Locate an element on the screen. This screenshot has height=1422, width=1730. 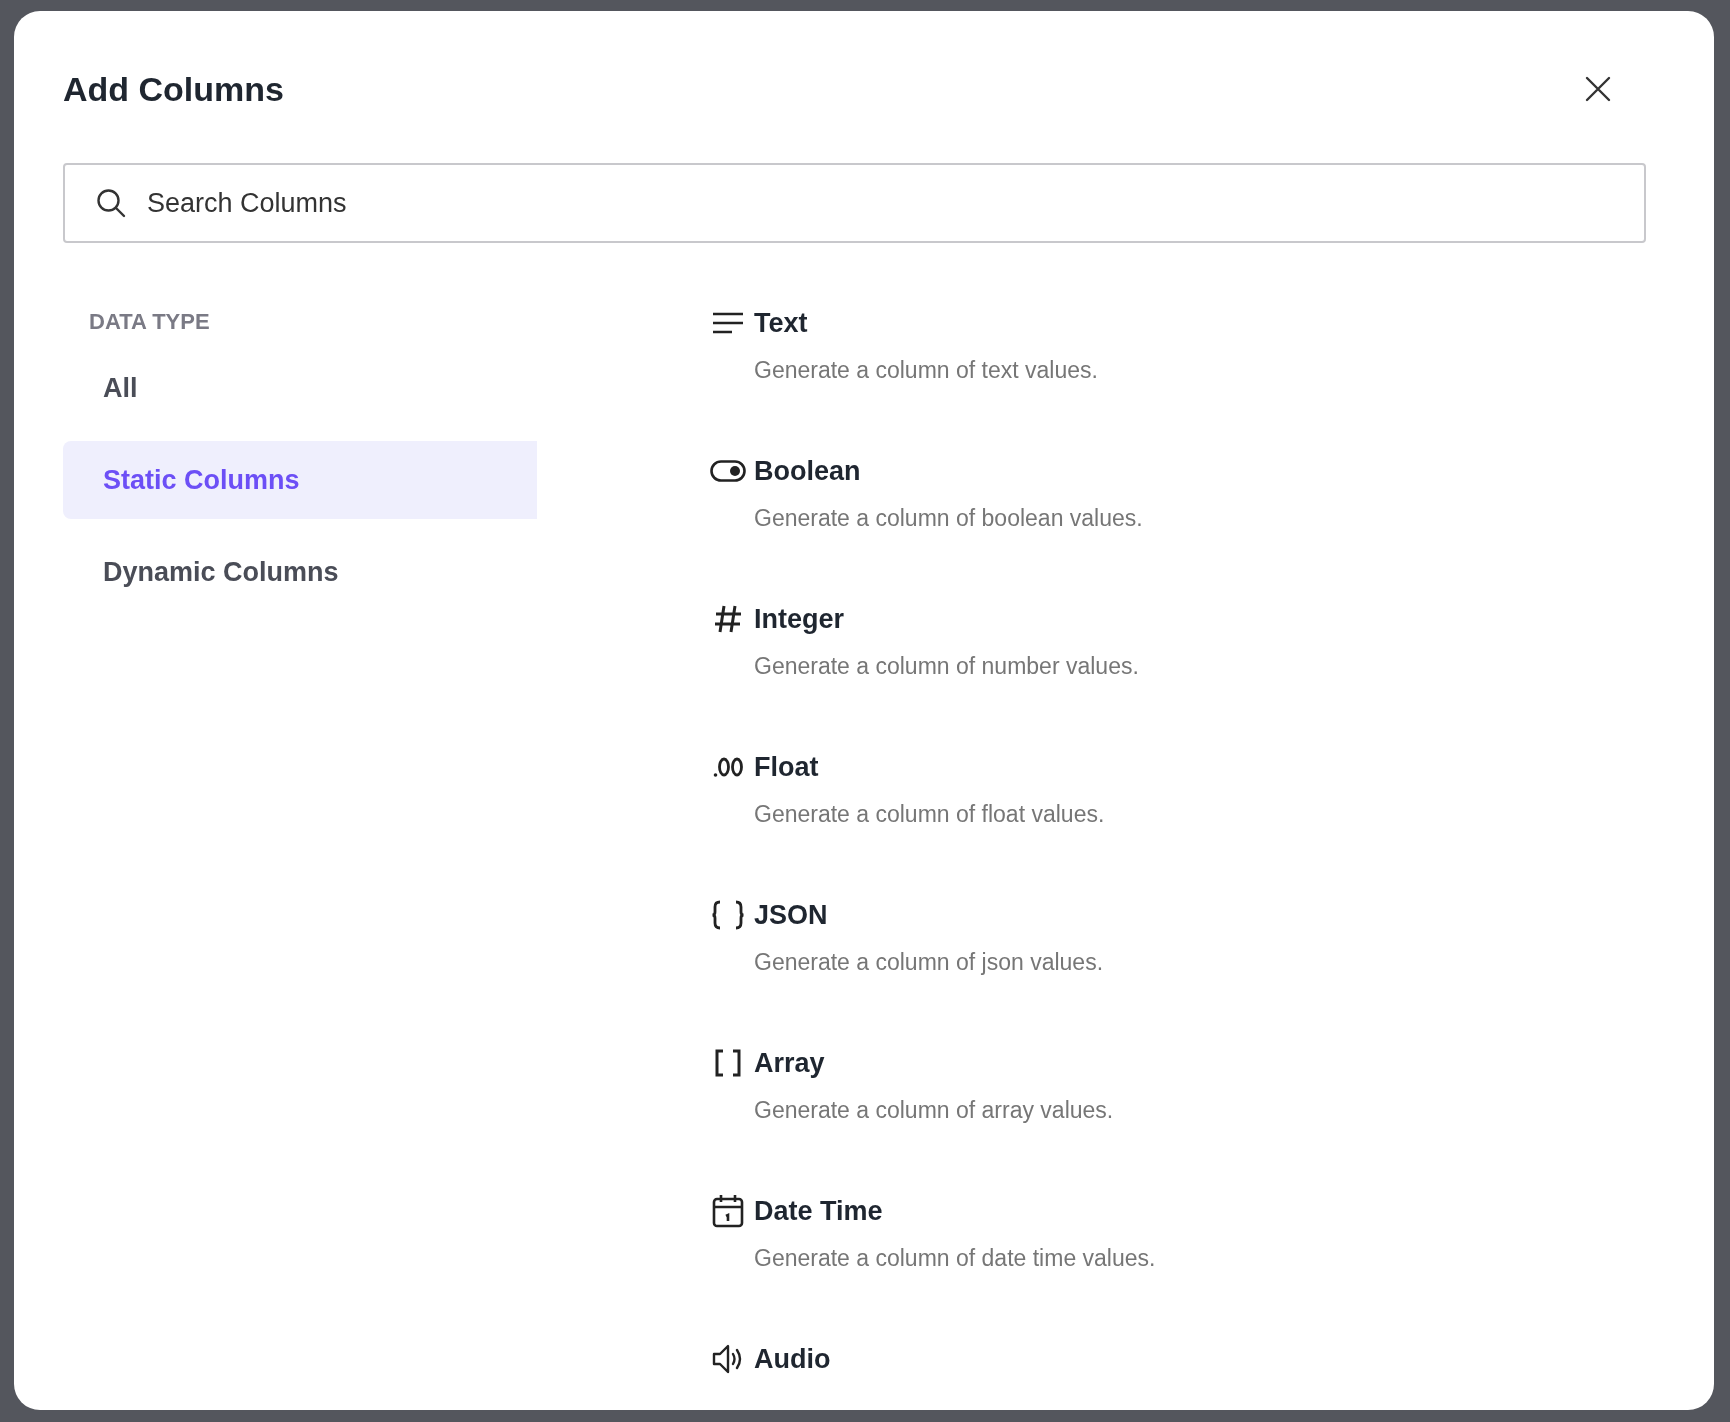
section-heading: DATA TYPE is located at coordinates (150, 322).